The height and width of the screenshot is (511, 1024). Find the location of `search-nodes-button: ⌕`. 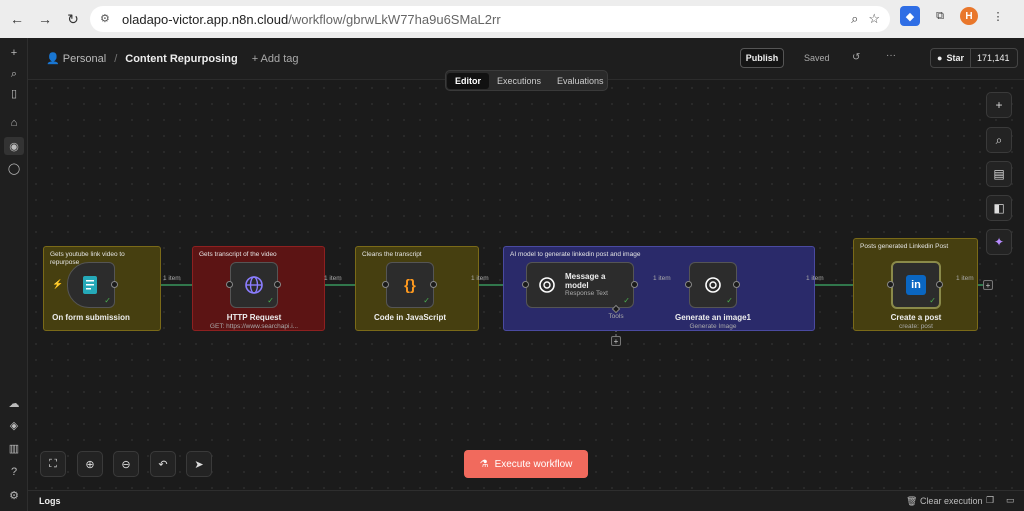

search-nodes-button: ⌕ is located at coordinates (999, 140).